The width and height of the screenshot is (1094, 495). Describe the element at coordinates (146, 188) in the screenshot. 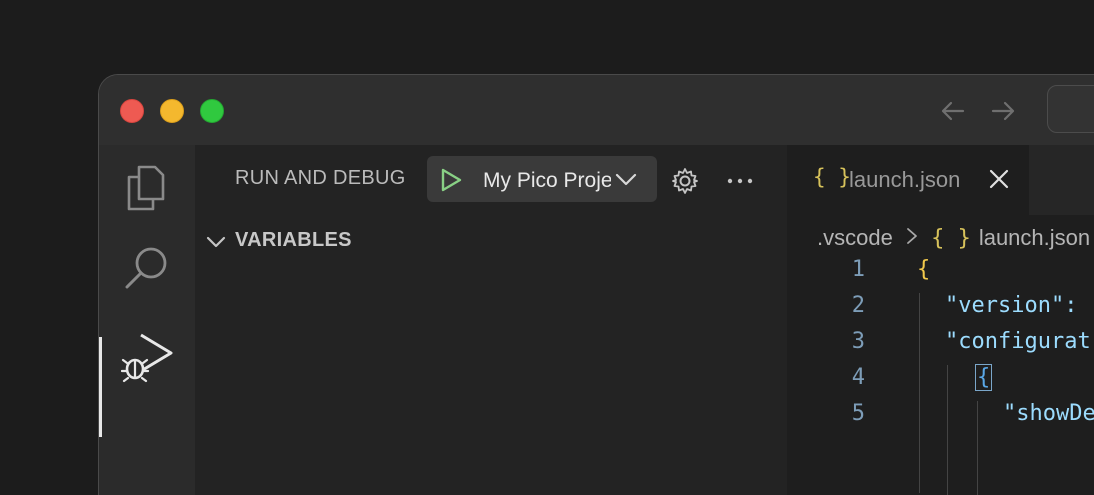

I see `files-icon` at that location.